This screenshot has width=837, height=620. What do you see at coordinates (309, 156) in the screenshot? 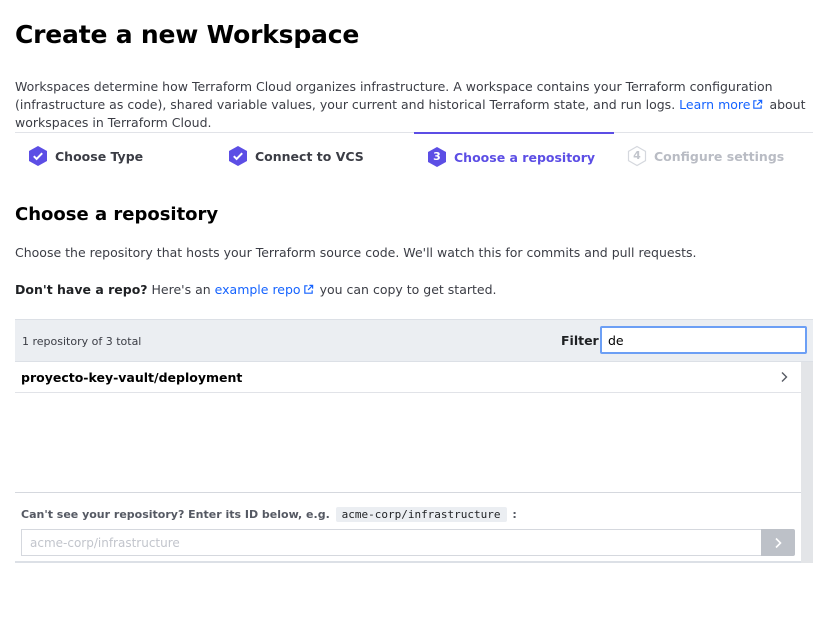
I see `step-label: Connect to VCS` at bounding box center [309, 156].